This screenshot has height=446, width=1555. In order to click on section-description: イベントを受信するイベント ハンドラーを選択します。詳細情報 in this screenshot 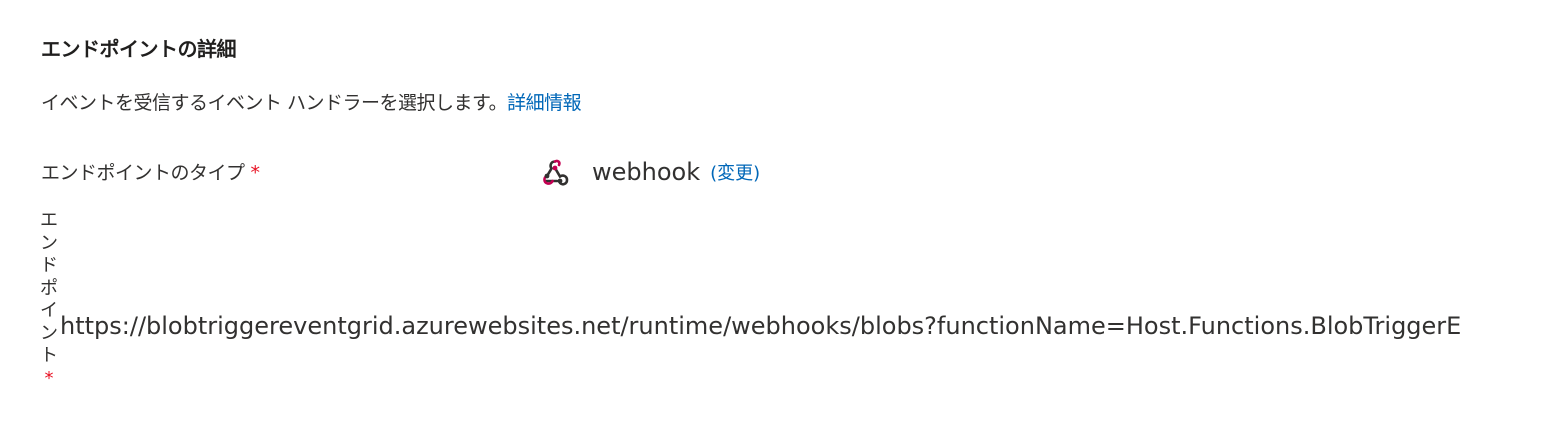, I will do `click(311, 101)`.